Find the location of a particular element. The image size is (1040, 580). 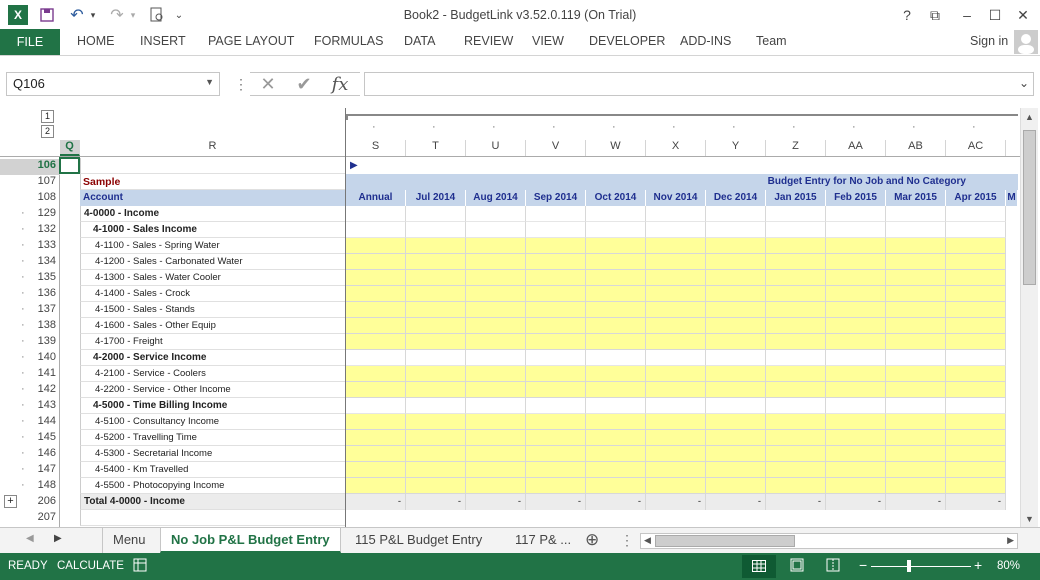

tab-insert: INSERT is located at coordinates (163, 41).